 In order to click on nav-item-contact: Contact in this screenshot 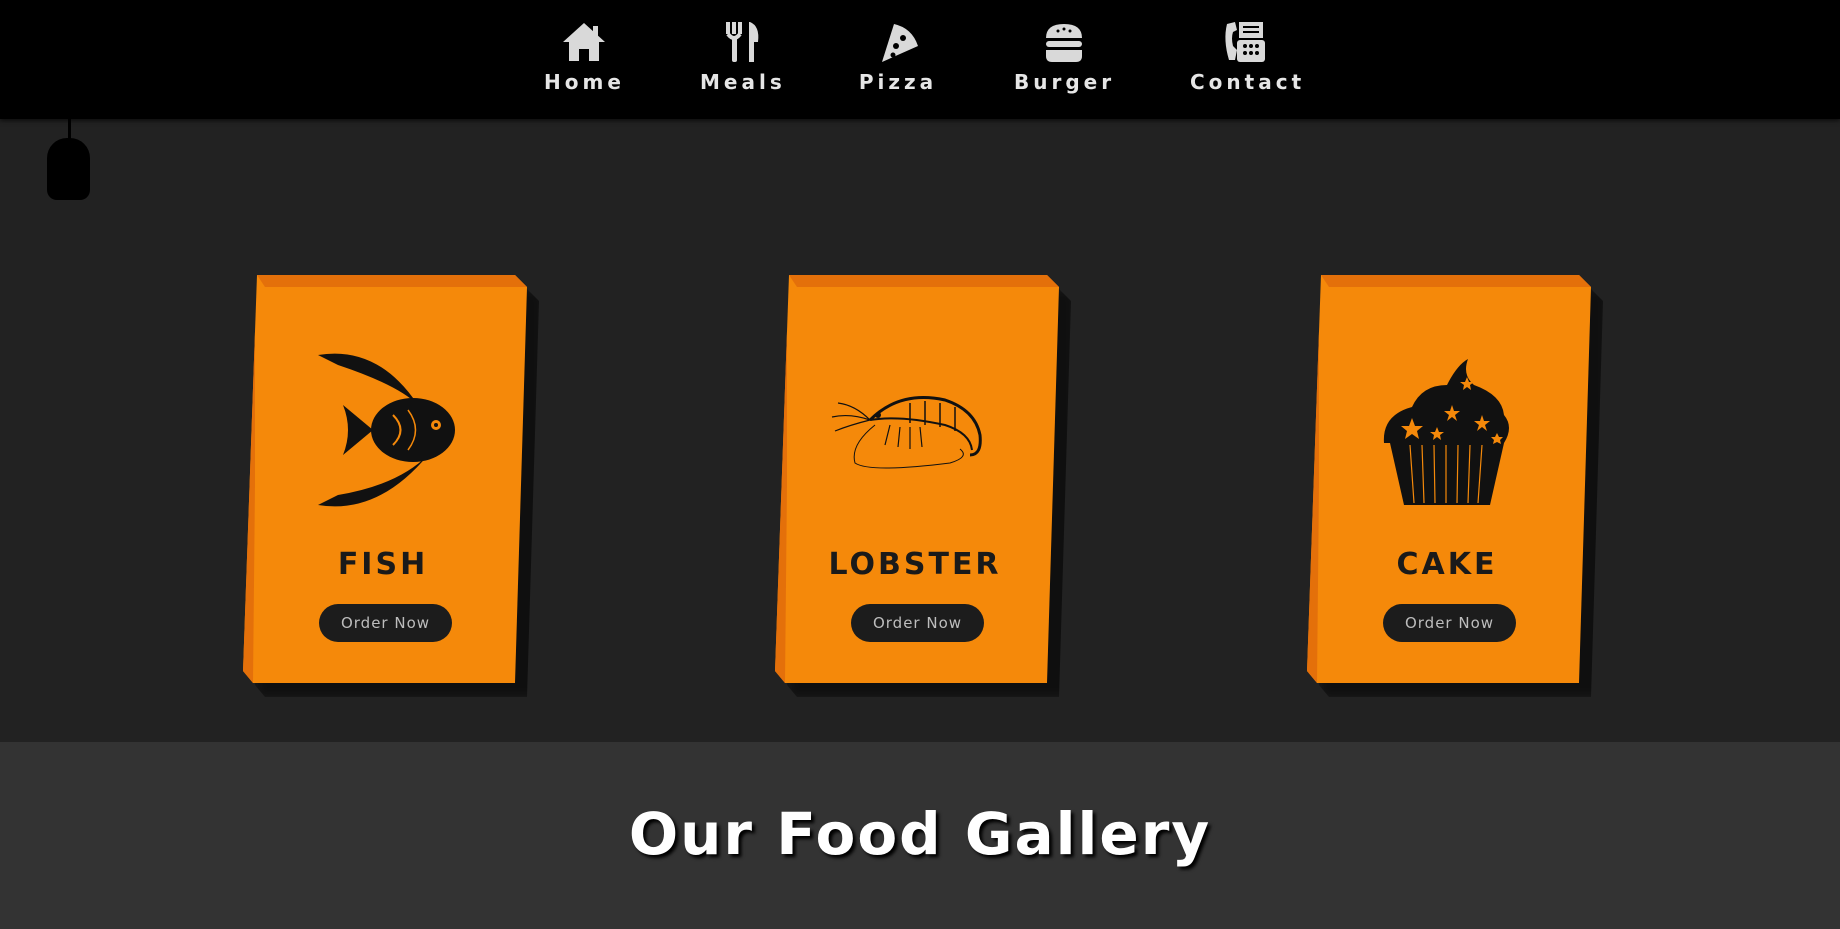, I will do `click(1248, 57)`.